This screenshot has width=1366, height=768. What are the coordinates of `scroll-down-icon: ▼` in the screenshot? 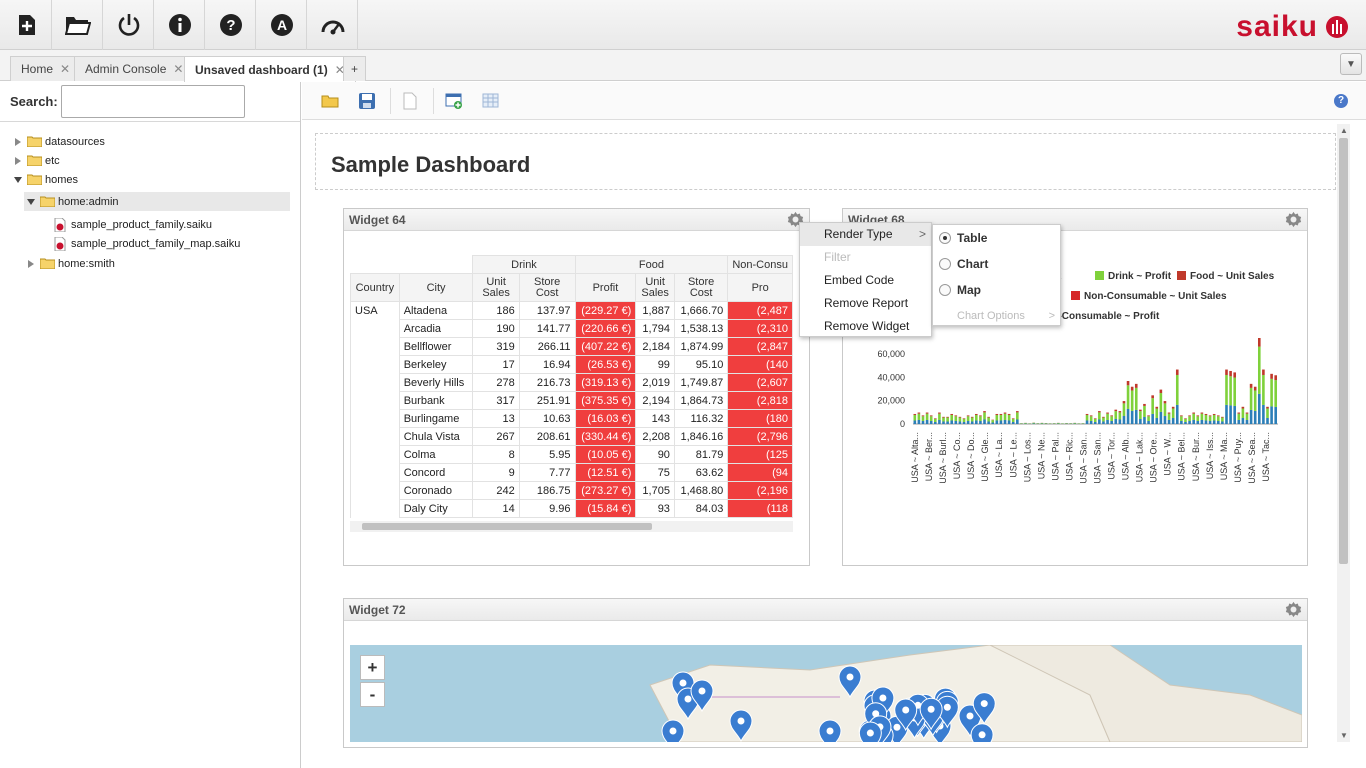 It's located at (1344, 735).